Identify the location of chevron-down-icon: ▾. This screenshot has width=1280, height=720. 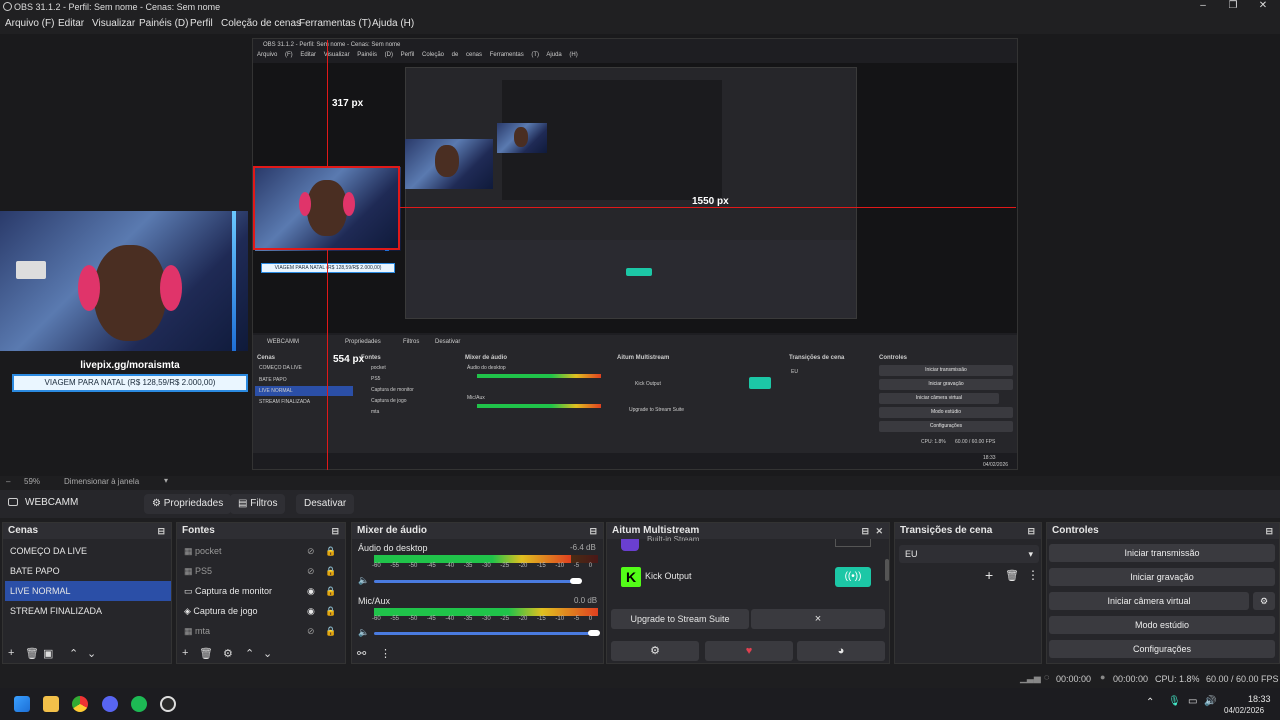
(166, 480).